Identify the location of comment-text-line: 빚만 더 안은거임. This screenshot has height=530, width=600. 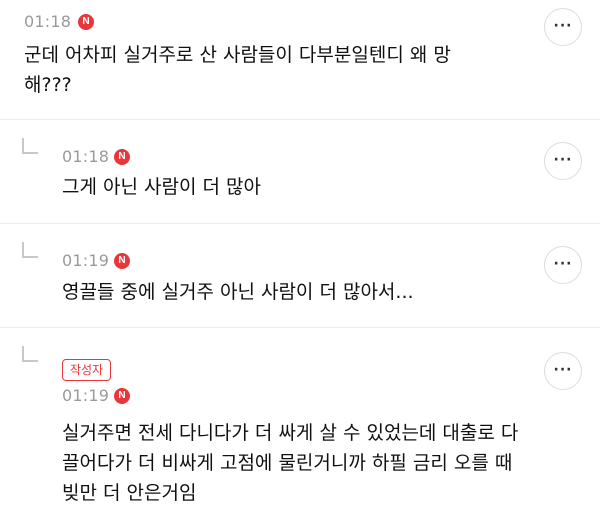
(129, 493).